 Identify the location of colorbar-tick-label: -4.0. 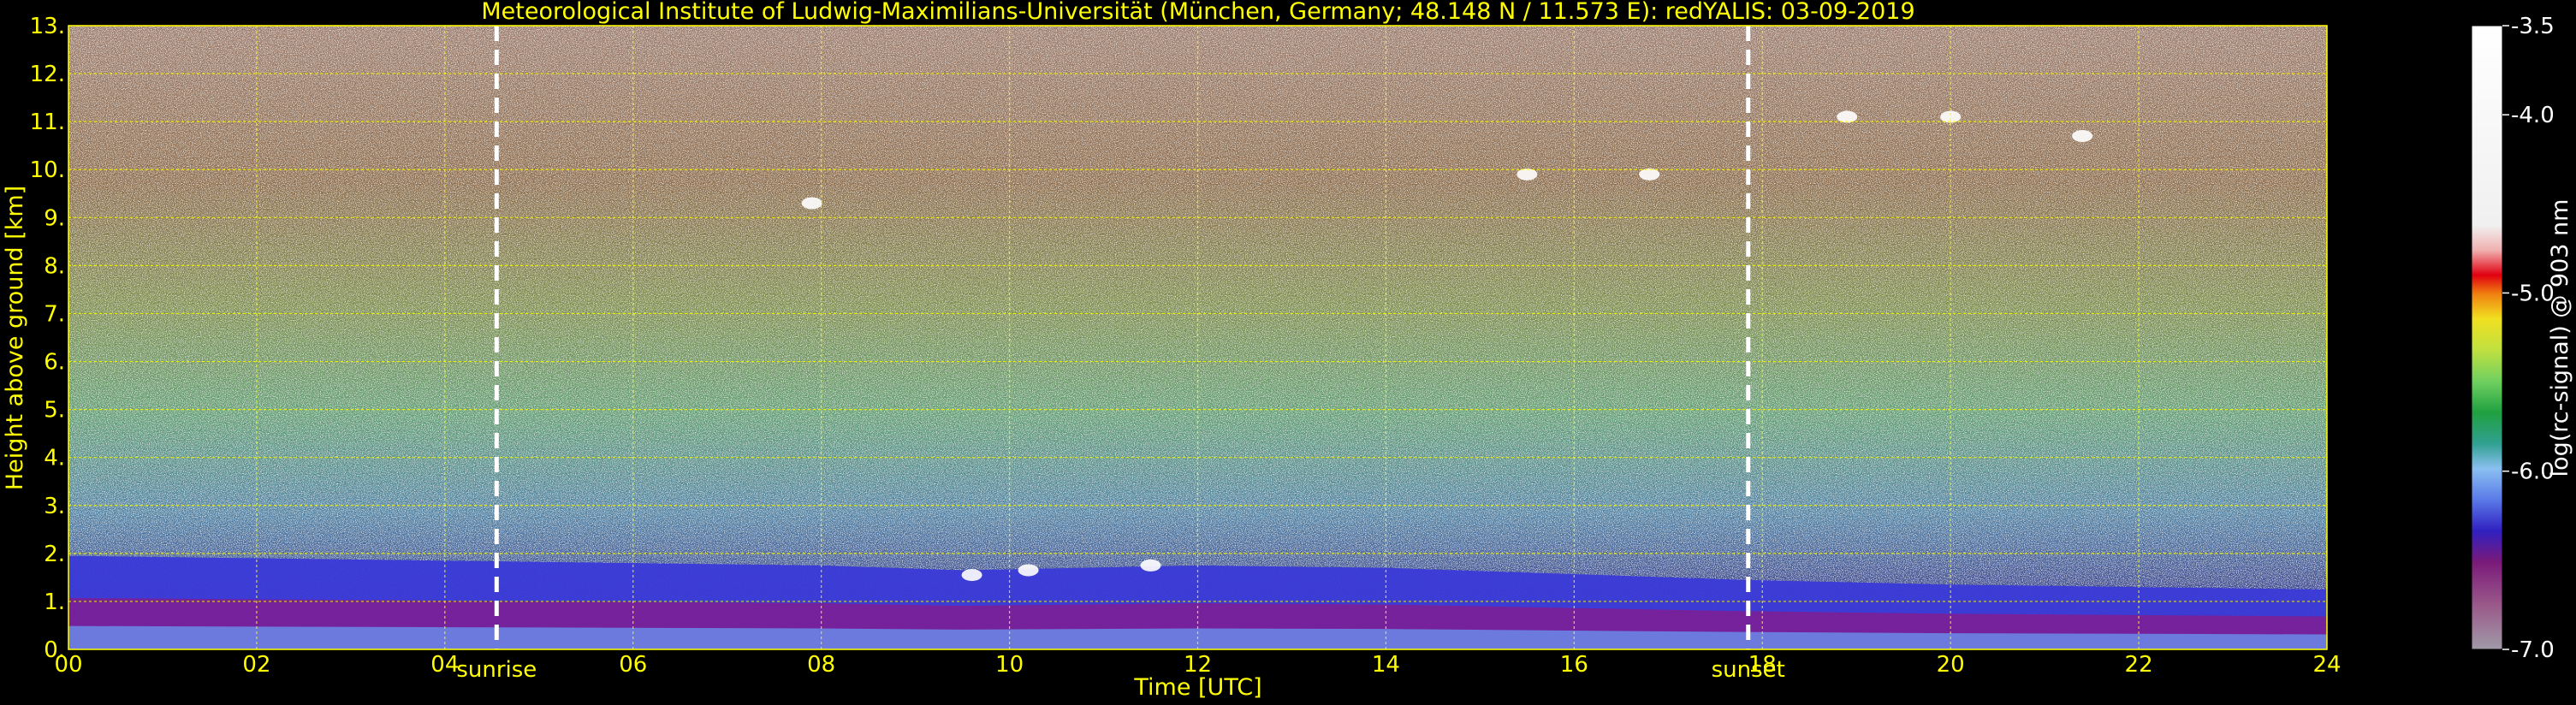
(2533, 115).